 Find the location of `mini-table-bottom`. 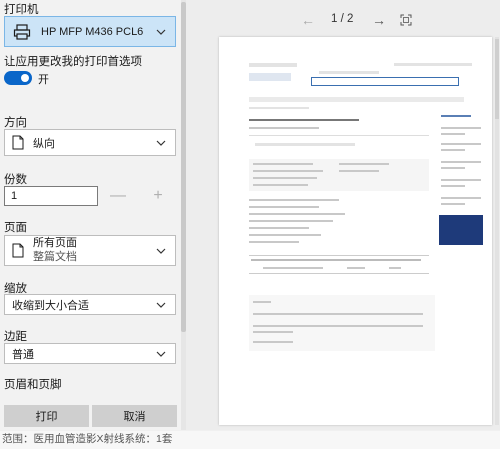

mini-table-bottom is located at coordinates (339, 273).